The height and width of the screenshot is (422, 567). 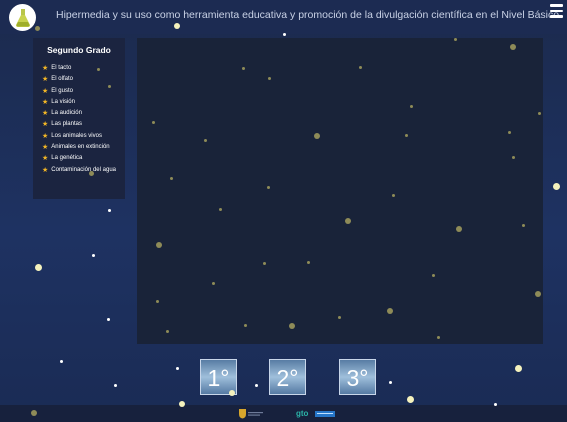 I want to click on partner-logo: gto, so click(x=316, y=413).